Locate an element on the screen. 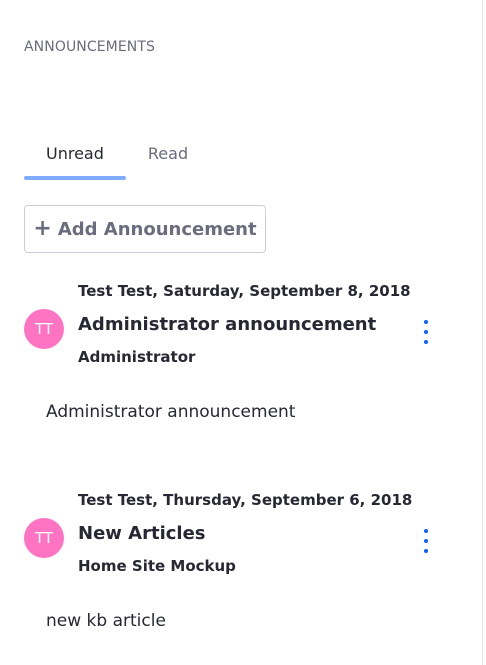  add-announcement-button: + Add Announcement is located at coordinates (145, 229).